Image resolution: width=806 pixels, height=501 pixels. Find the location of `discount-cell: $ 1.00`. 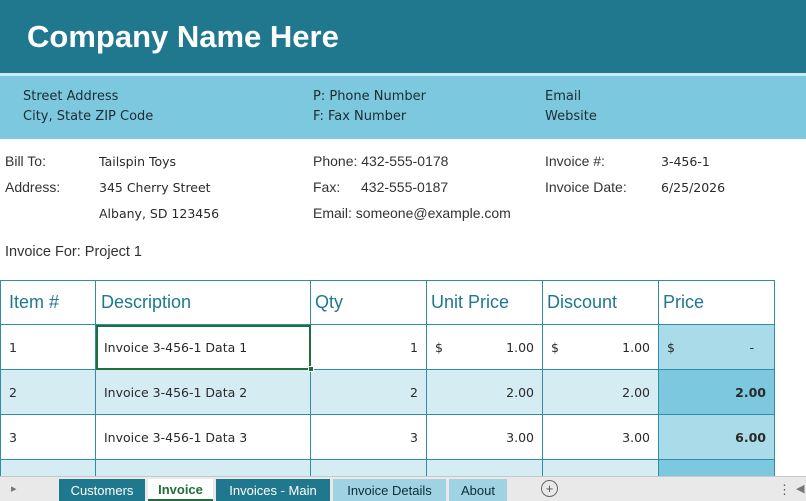

discount-cell: $ 1.00 is located at coordinates (601, 347).